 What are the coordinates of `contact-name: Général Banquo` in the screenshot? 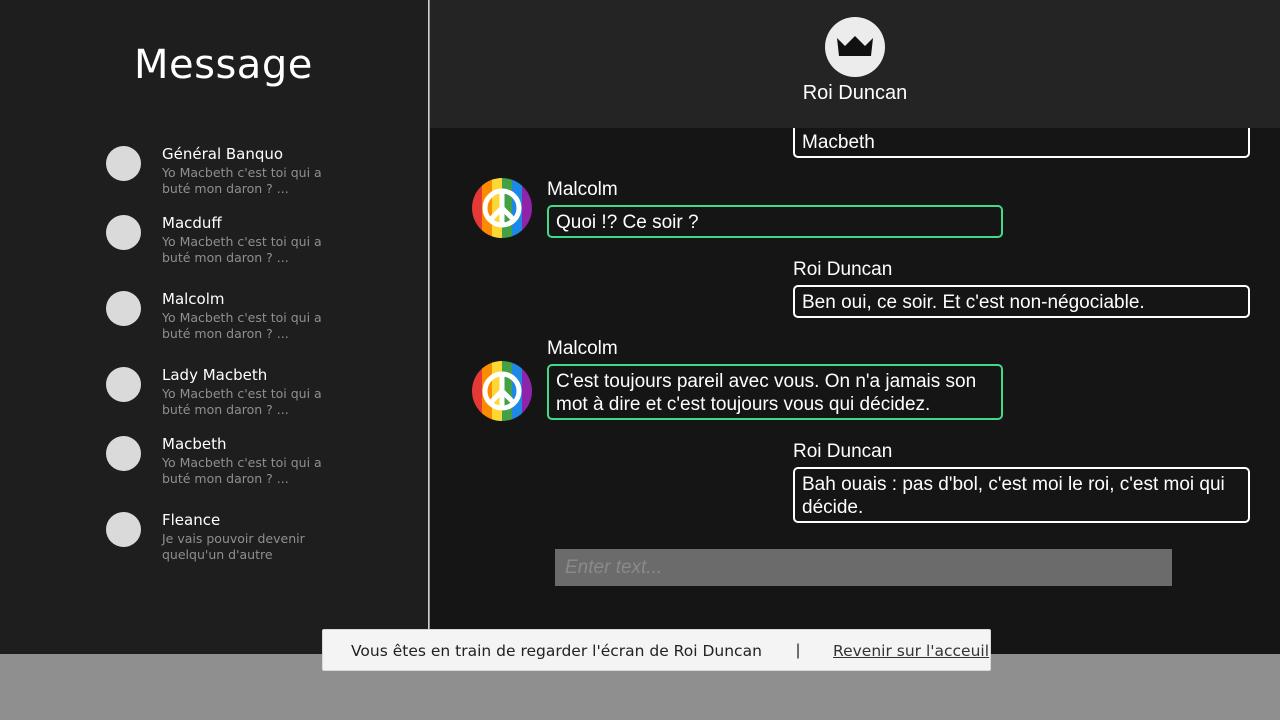 It's located at (223, 154).